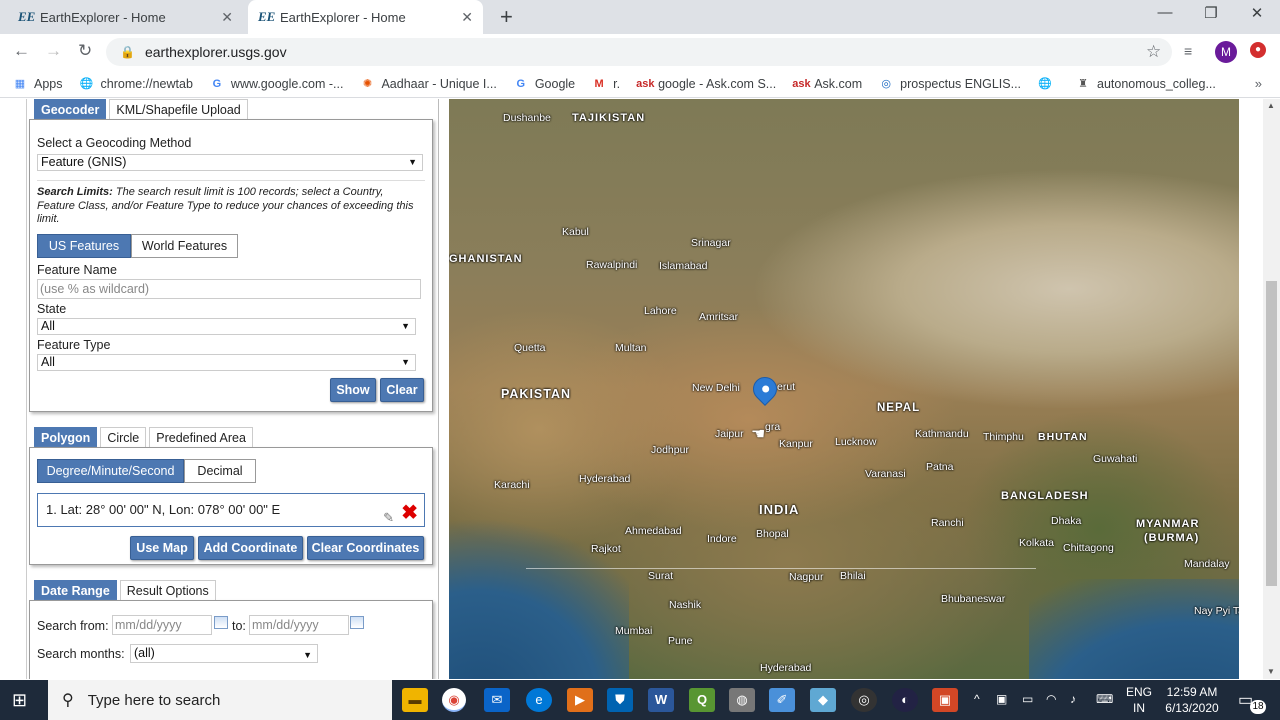 Image resolution: width=1280 pixels, height=720 pixels. I want to click on new-tab-button: +, so click(506, 17).